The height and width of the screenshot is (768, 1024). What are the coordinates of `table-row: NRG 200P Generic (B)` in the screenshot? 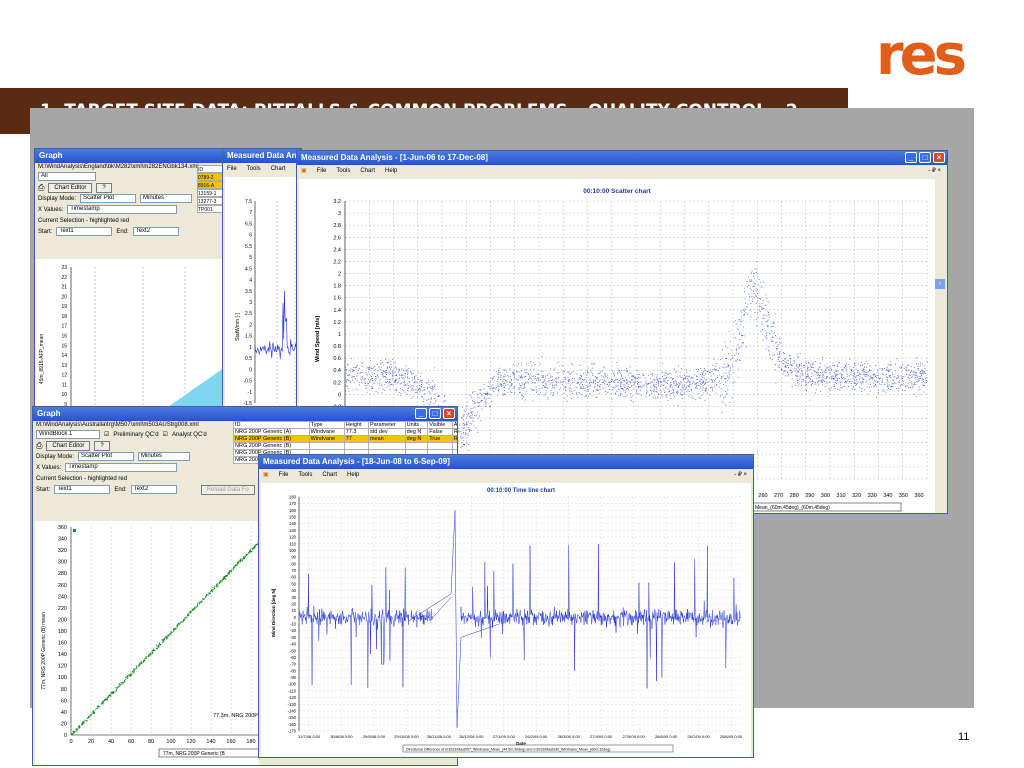 It's located at (345, 446).